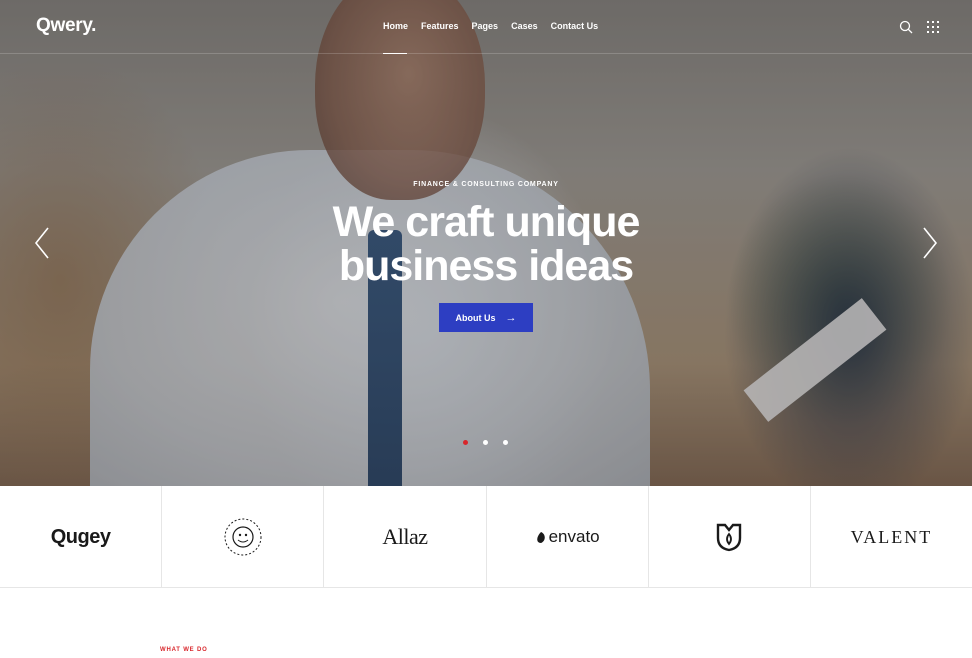 The image size is (972, 658). I want to click on partner-logo-envato-text: envato, so click(574, 536).